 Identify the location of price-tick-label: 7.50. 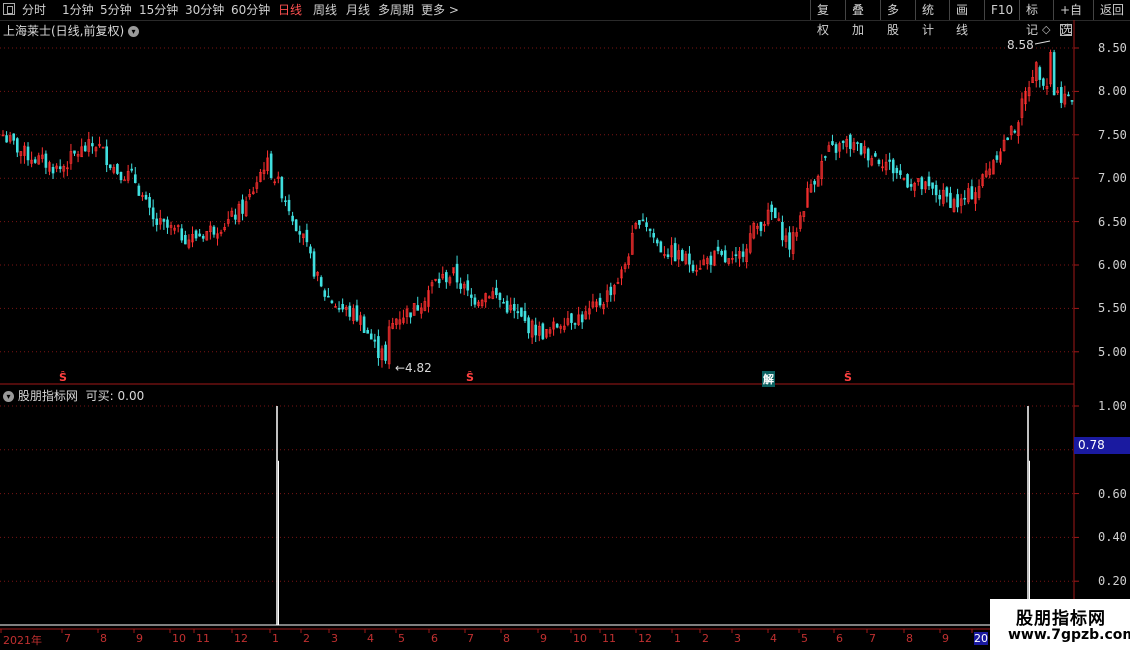
(1112, 134).